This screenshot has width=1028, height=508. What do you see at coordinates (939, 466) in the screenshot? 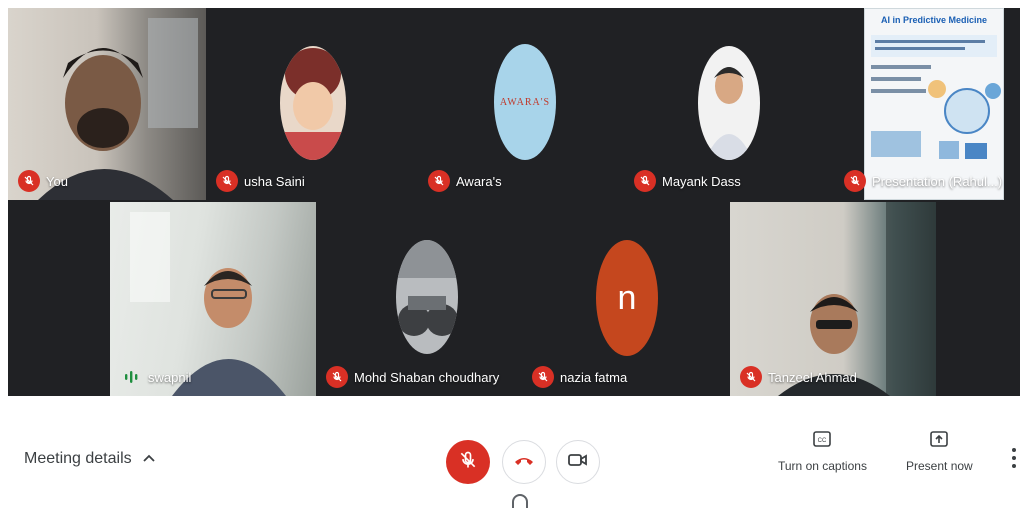
I see `present-label: Present now` at bounding box center [939, 466].